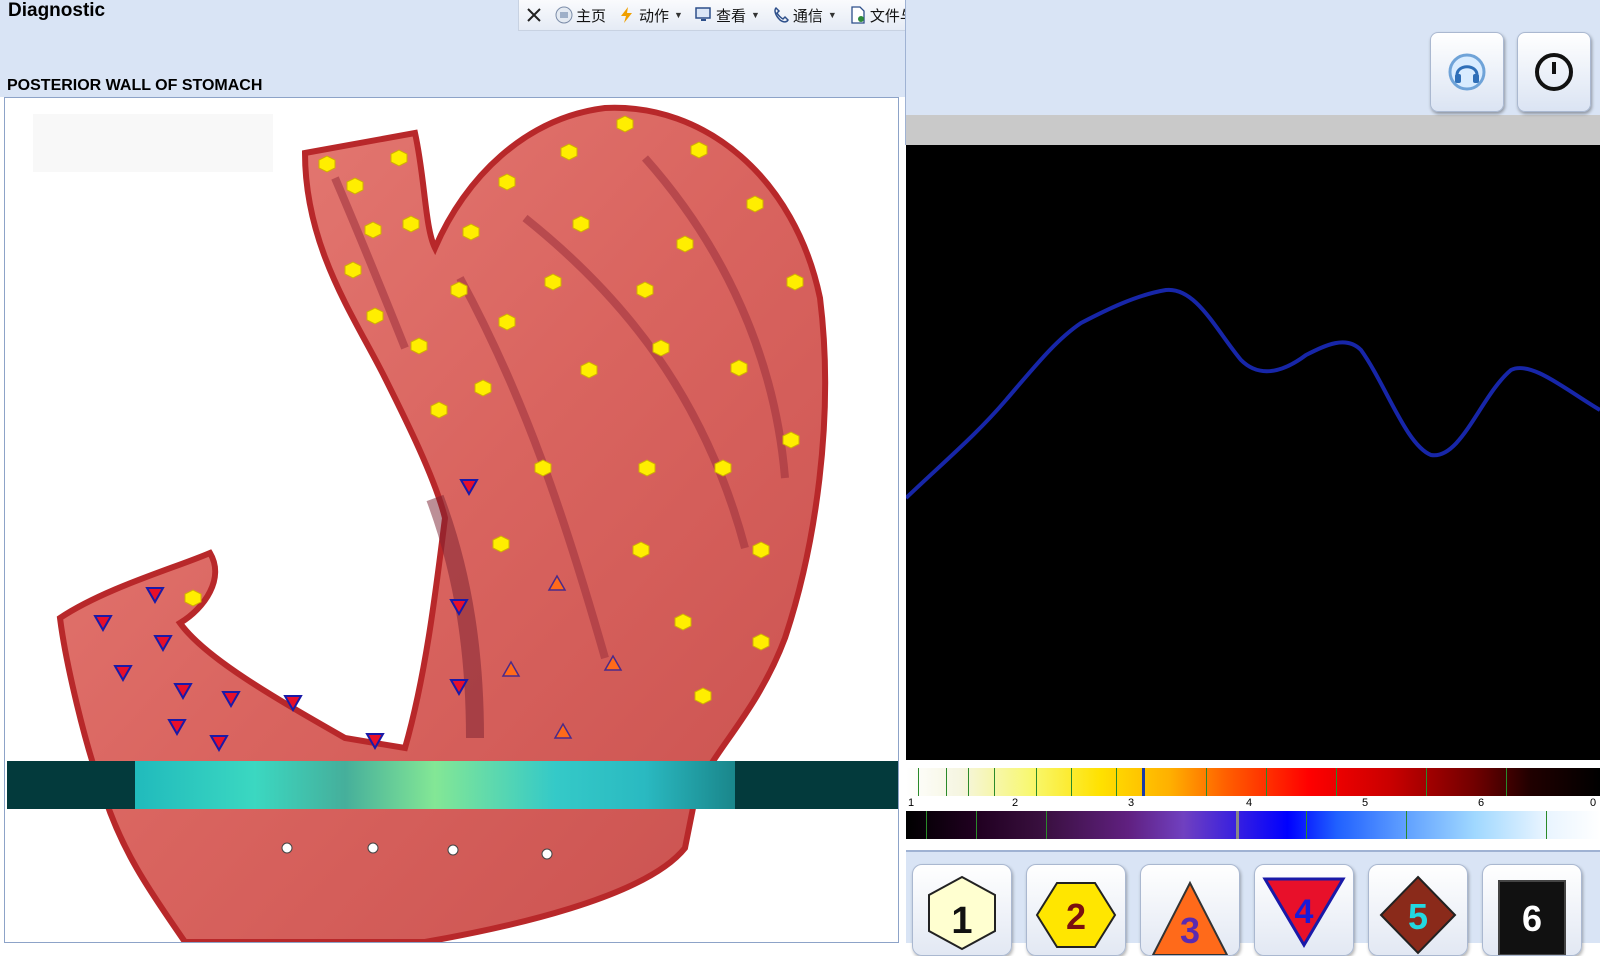 This screenshot has width=1600, height=956. What do you see at coordinates (1253, 825) in the screenshot?
I see `spectrum-bar-cool` at bounding box center [1253, 825].